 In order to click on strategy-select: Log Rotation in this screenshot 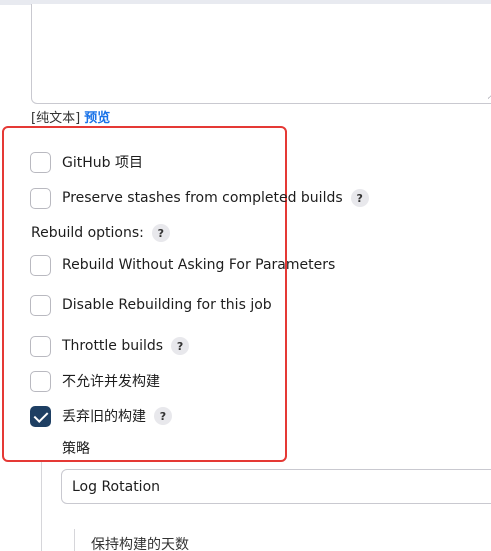, I will do `click(276, 486)`.